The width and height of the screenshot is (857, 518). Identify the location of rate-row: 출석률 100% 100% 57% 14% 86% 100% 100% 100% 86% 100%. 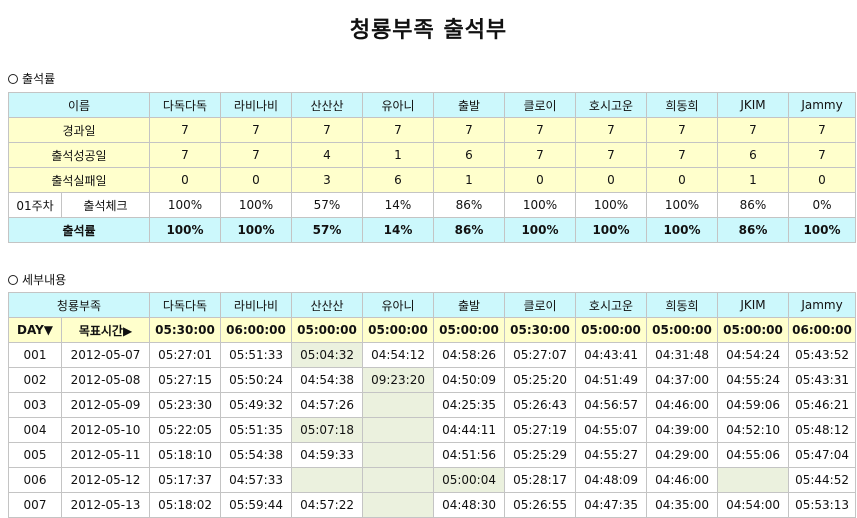
(432, 230).